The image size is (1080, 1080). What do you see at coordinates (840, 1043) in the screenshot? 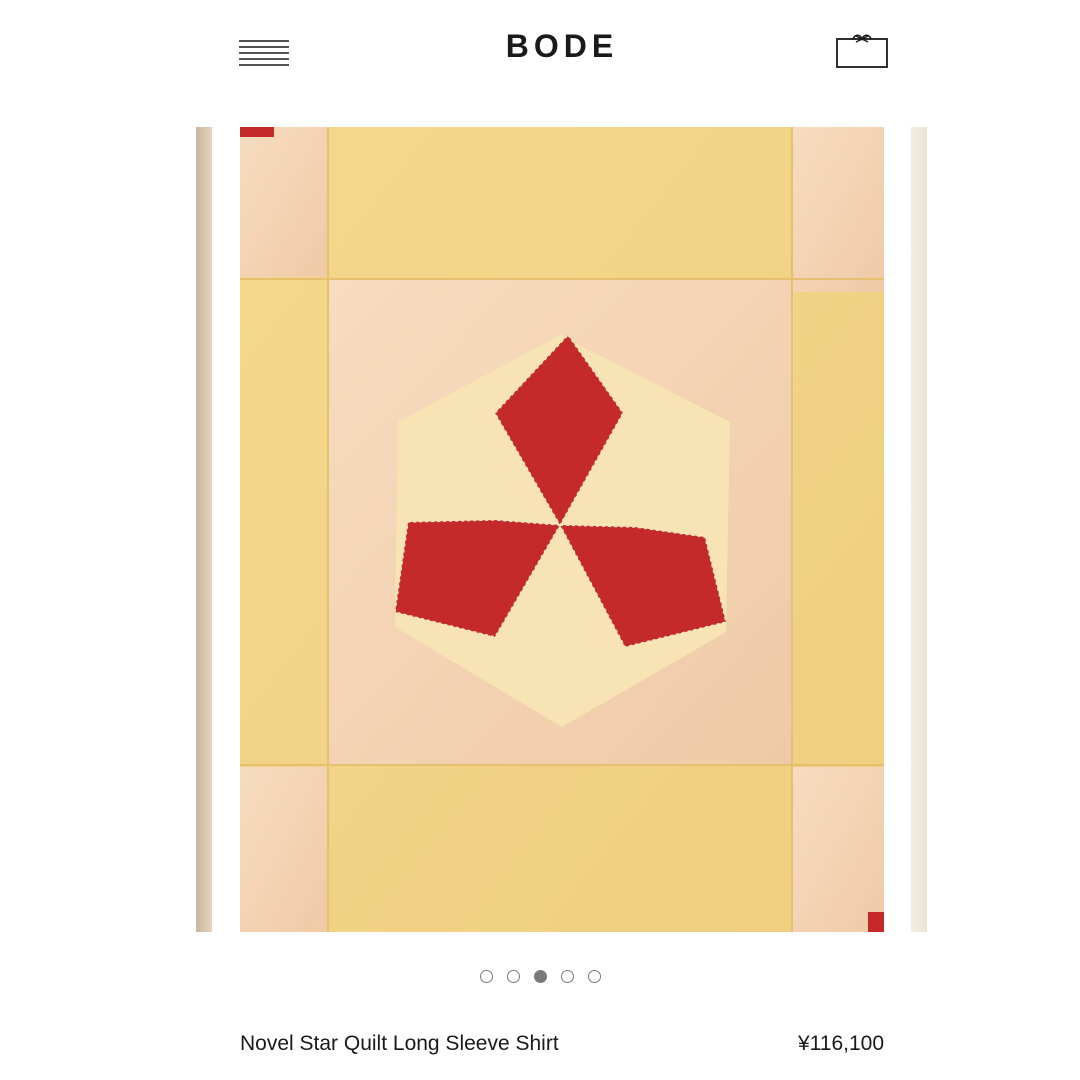
I see `product-price: ¥116,100` at bounding box center [840, 1043].